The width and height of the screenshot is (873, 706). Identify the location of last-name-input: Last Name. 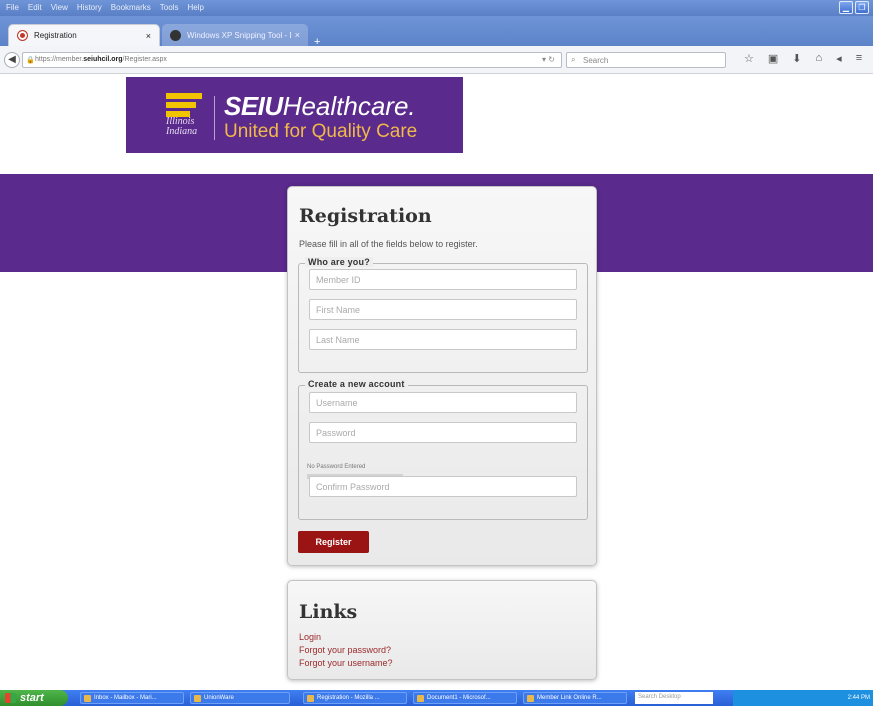
(443, 339).